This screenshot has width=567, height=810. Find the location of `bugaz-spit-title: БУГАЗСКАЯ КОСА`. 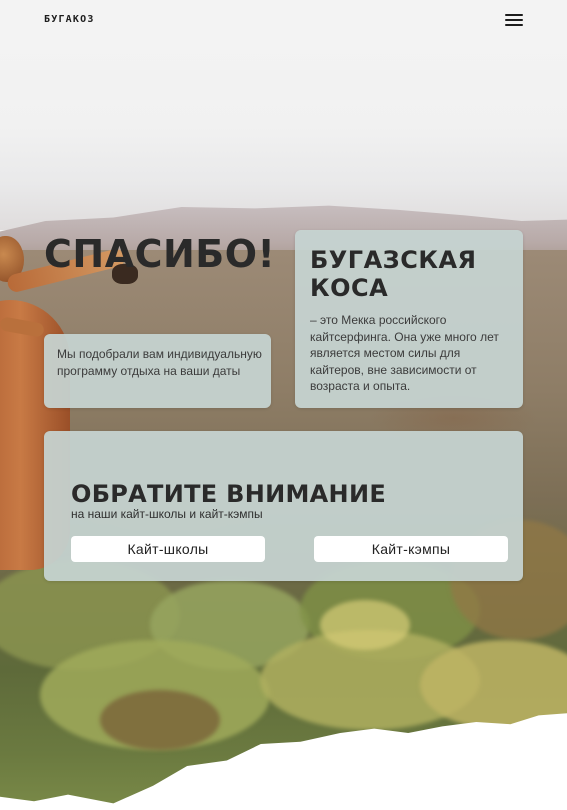

bugaz-spit-title: БУГАЗСКАЯ КОСА is located at coordinates (393, 274).